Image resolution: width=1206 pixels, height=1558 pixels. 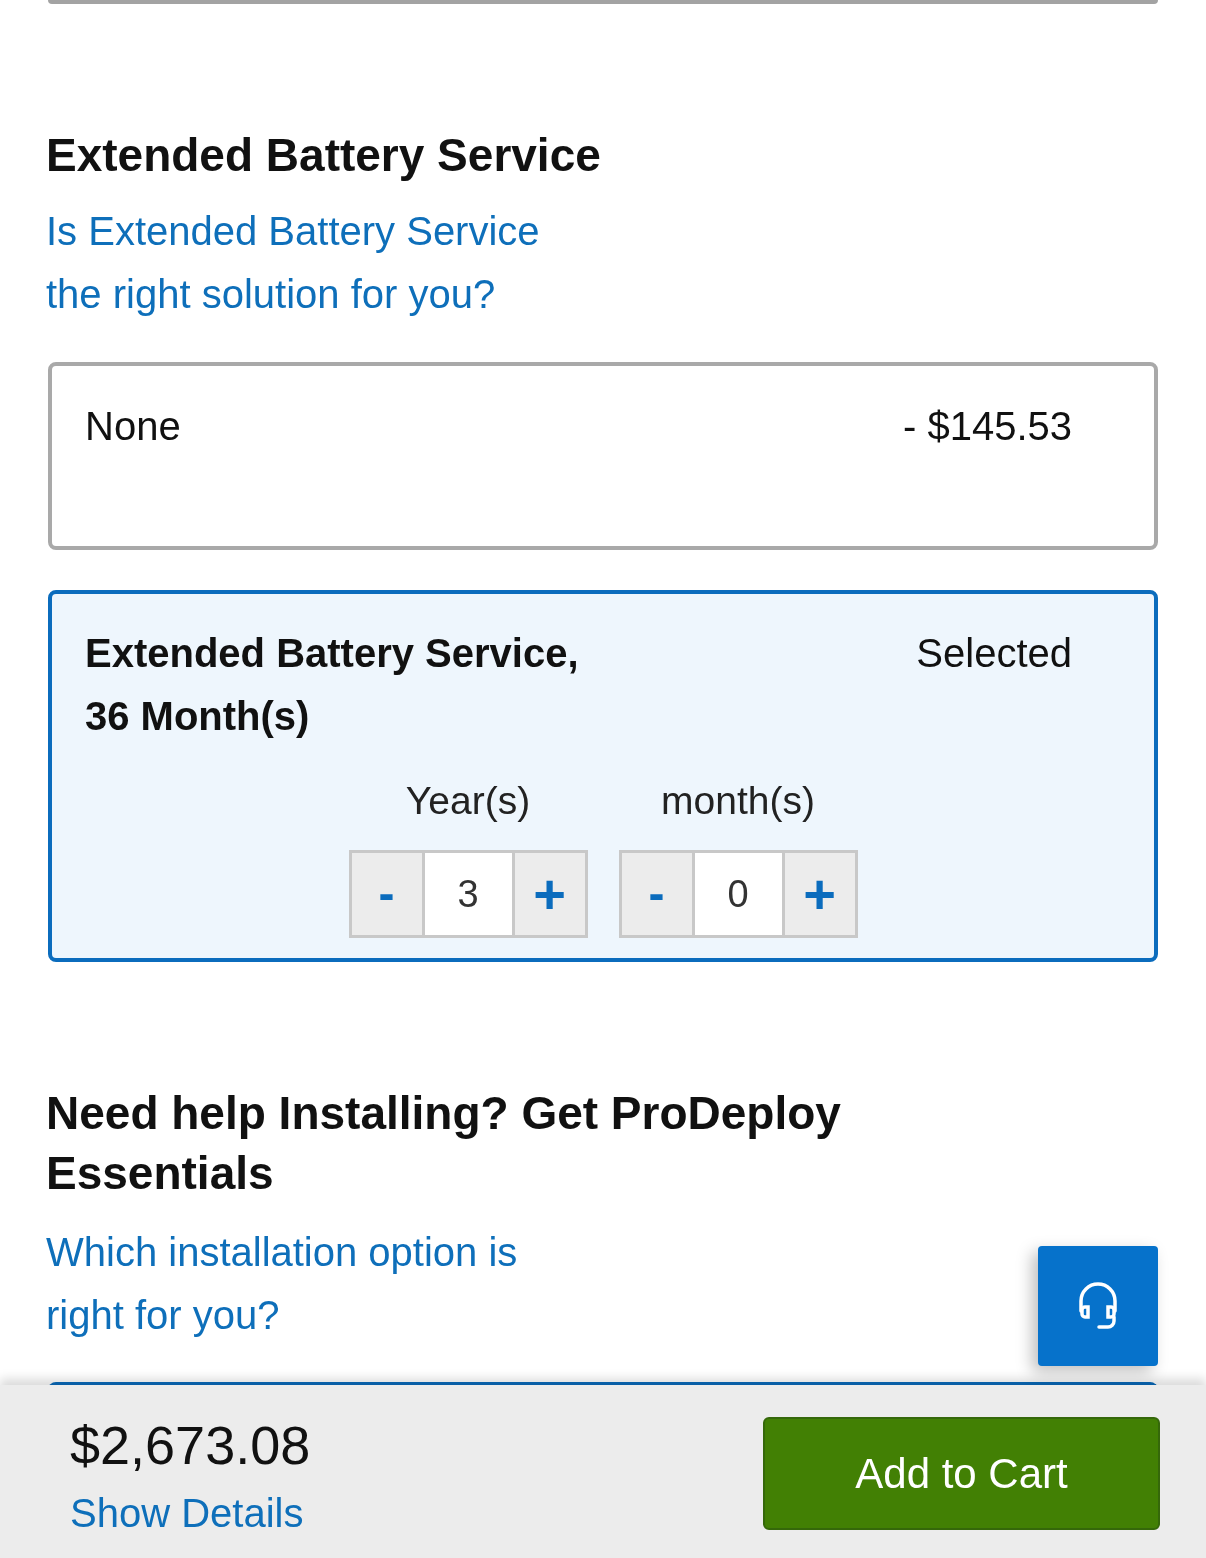 I want to click on option-name: Extended Battery Service, 36 Month(s), so click(x=332, y=685).